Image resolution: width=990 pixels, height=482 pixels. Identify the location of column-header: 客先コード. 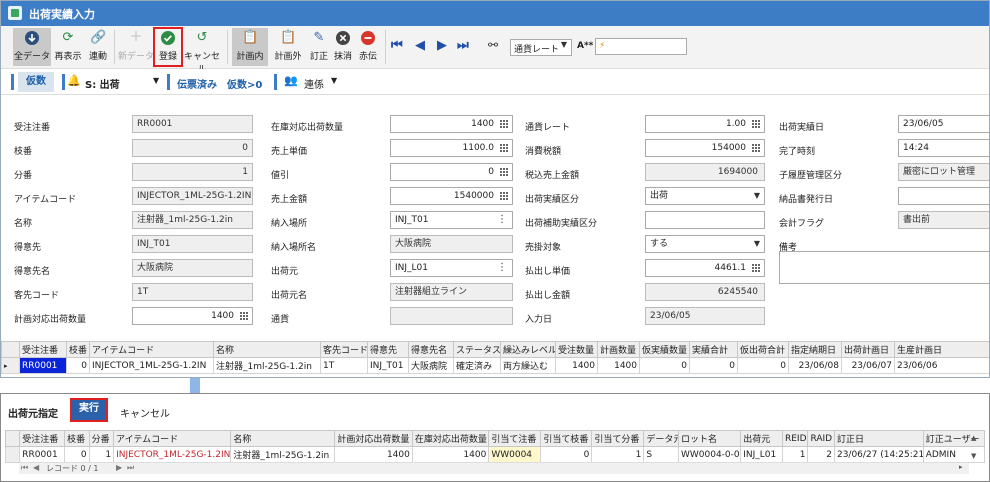
(344, 349).